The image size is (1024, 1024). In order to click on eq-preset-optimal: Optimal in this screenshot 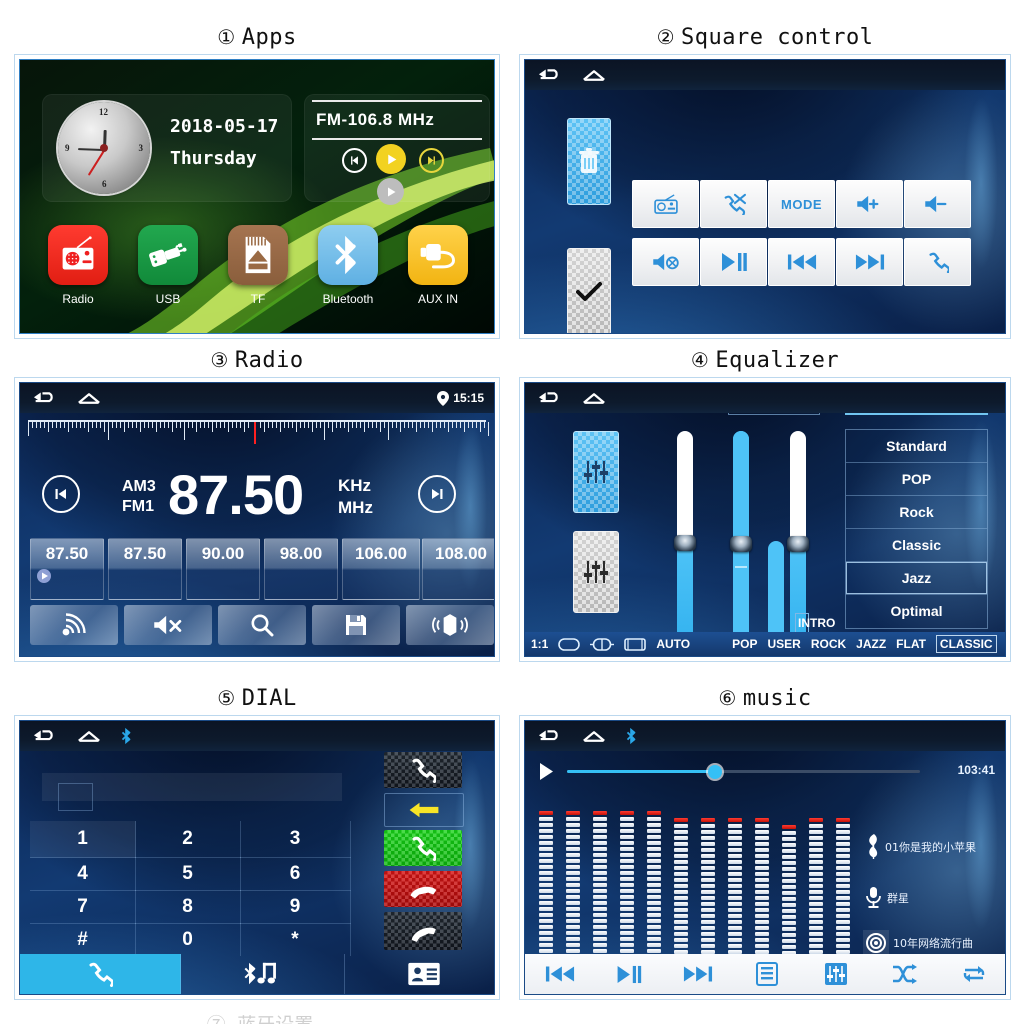, I will do `click(916, 611)`.